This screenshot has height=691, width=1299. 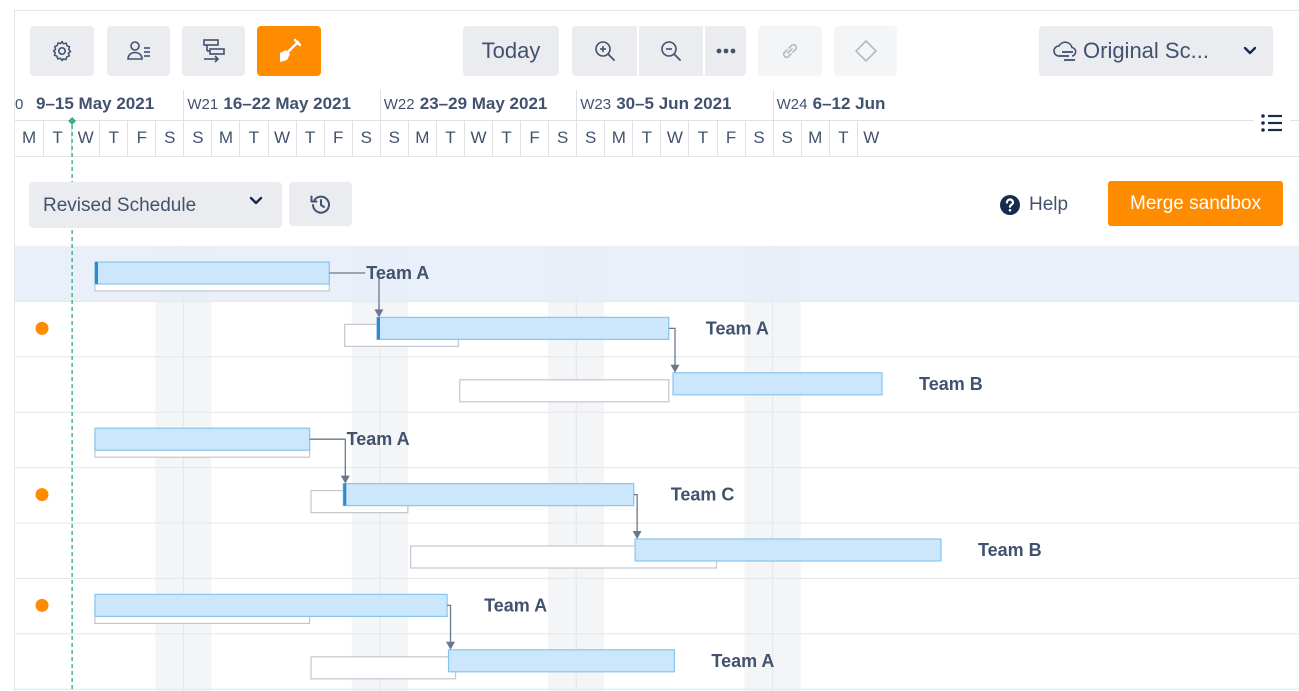 I want to click on week-label: W23 30–5 Jun 2021, so click(x=674, y=105).